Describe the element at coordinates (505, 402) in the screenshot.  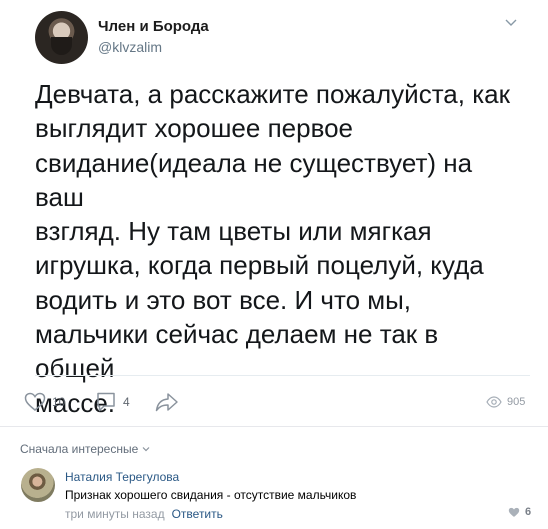
I see `views-counter: 905` at that location.